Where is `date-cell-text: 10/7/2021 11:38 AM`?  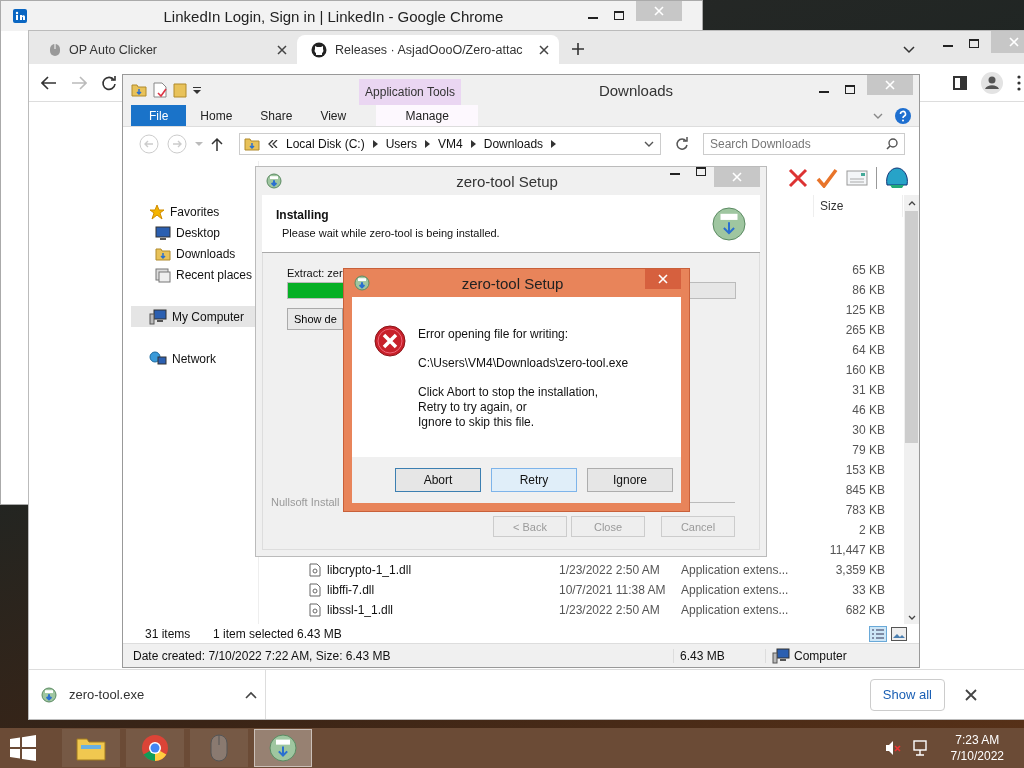 date-cell-text: 10/7/2021 11:38 AM is located at coordinates (613, 590).